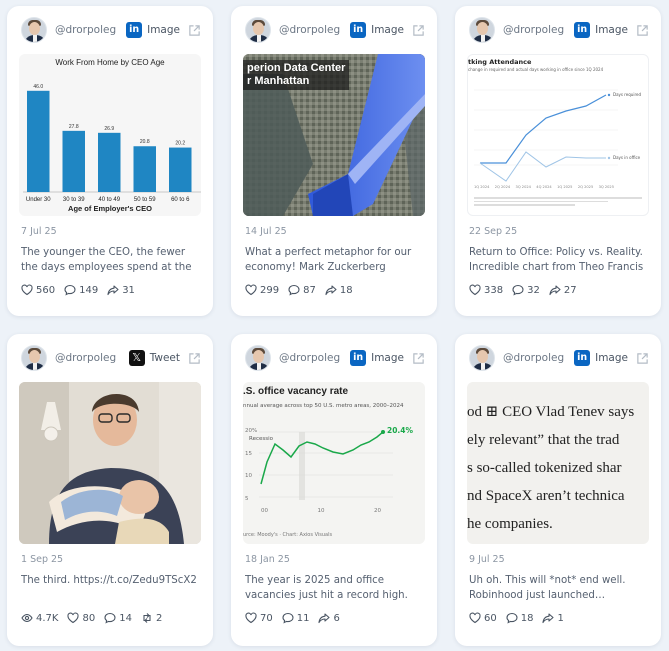 This screenshot has width=669, height=651. I want to click on x-tick-label: 1Q 2025, so click(565, 187).